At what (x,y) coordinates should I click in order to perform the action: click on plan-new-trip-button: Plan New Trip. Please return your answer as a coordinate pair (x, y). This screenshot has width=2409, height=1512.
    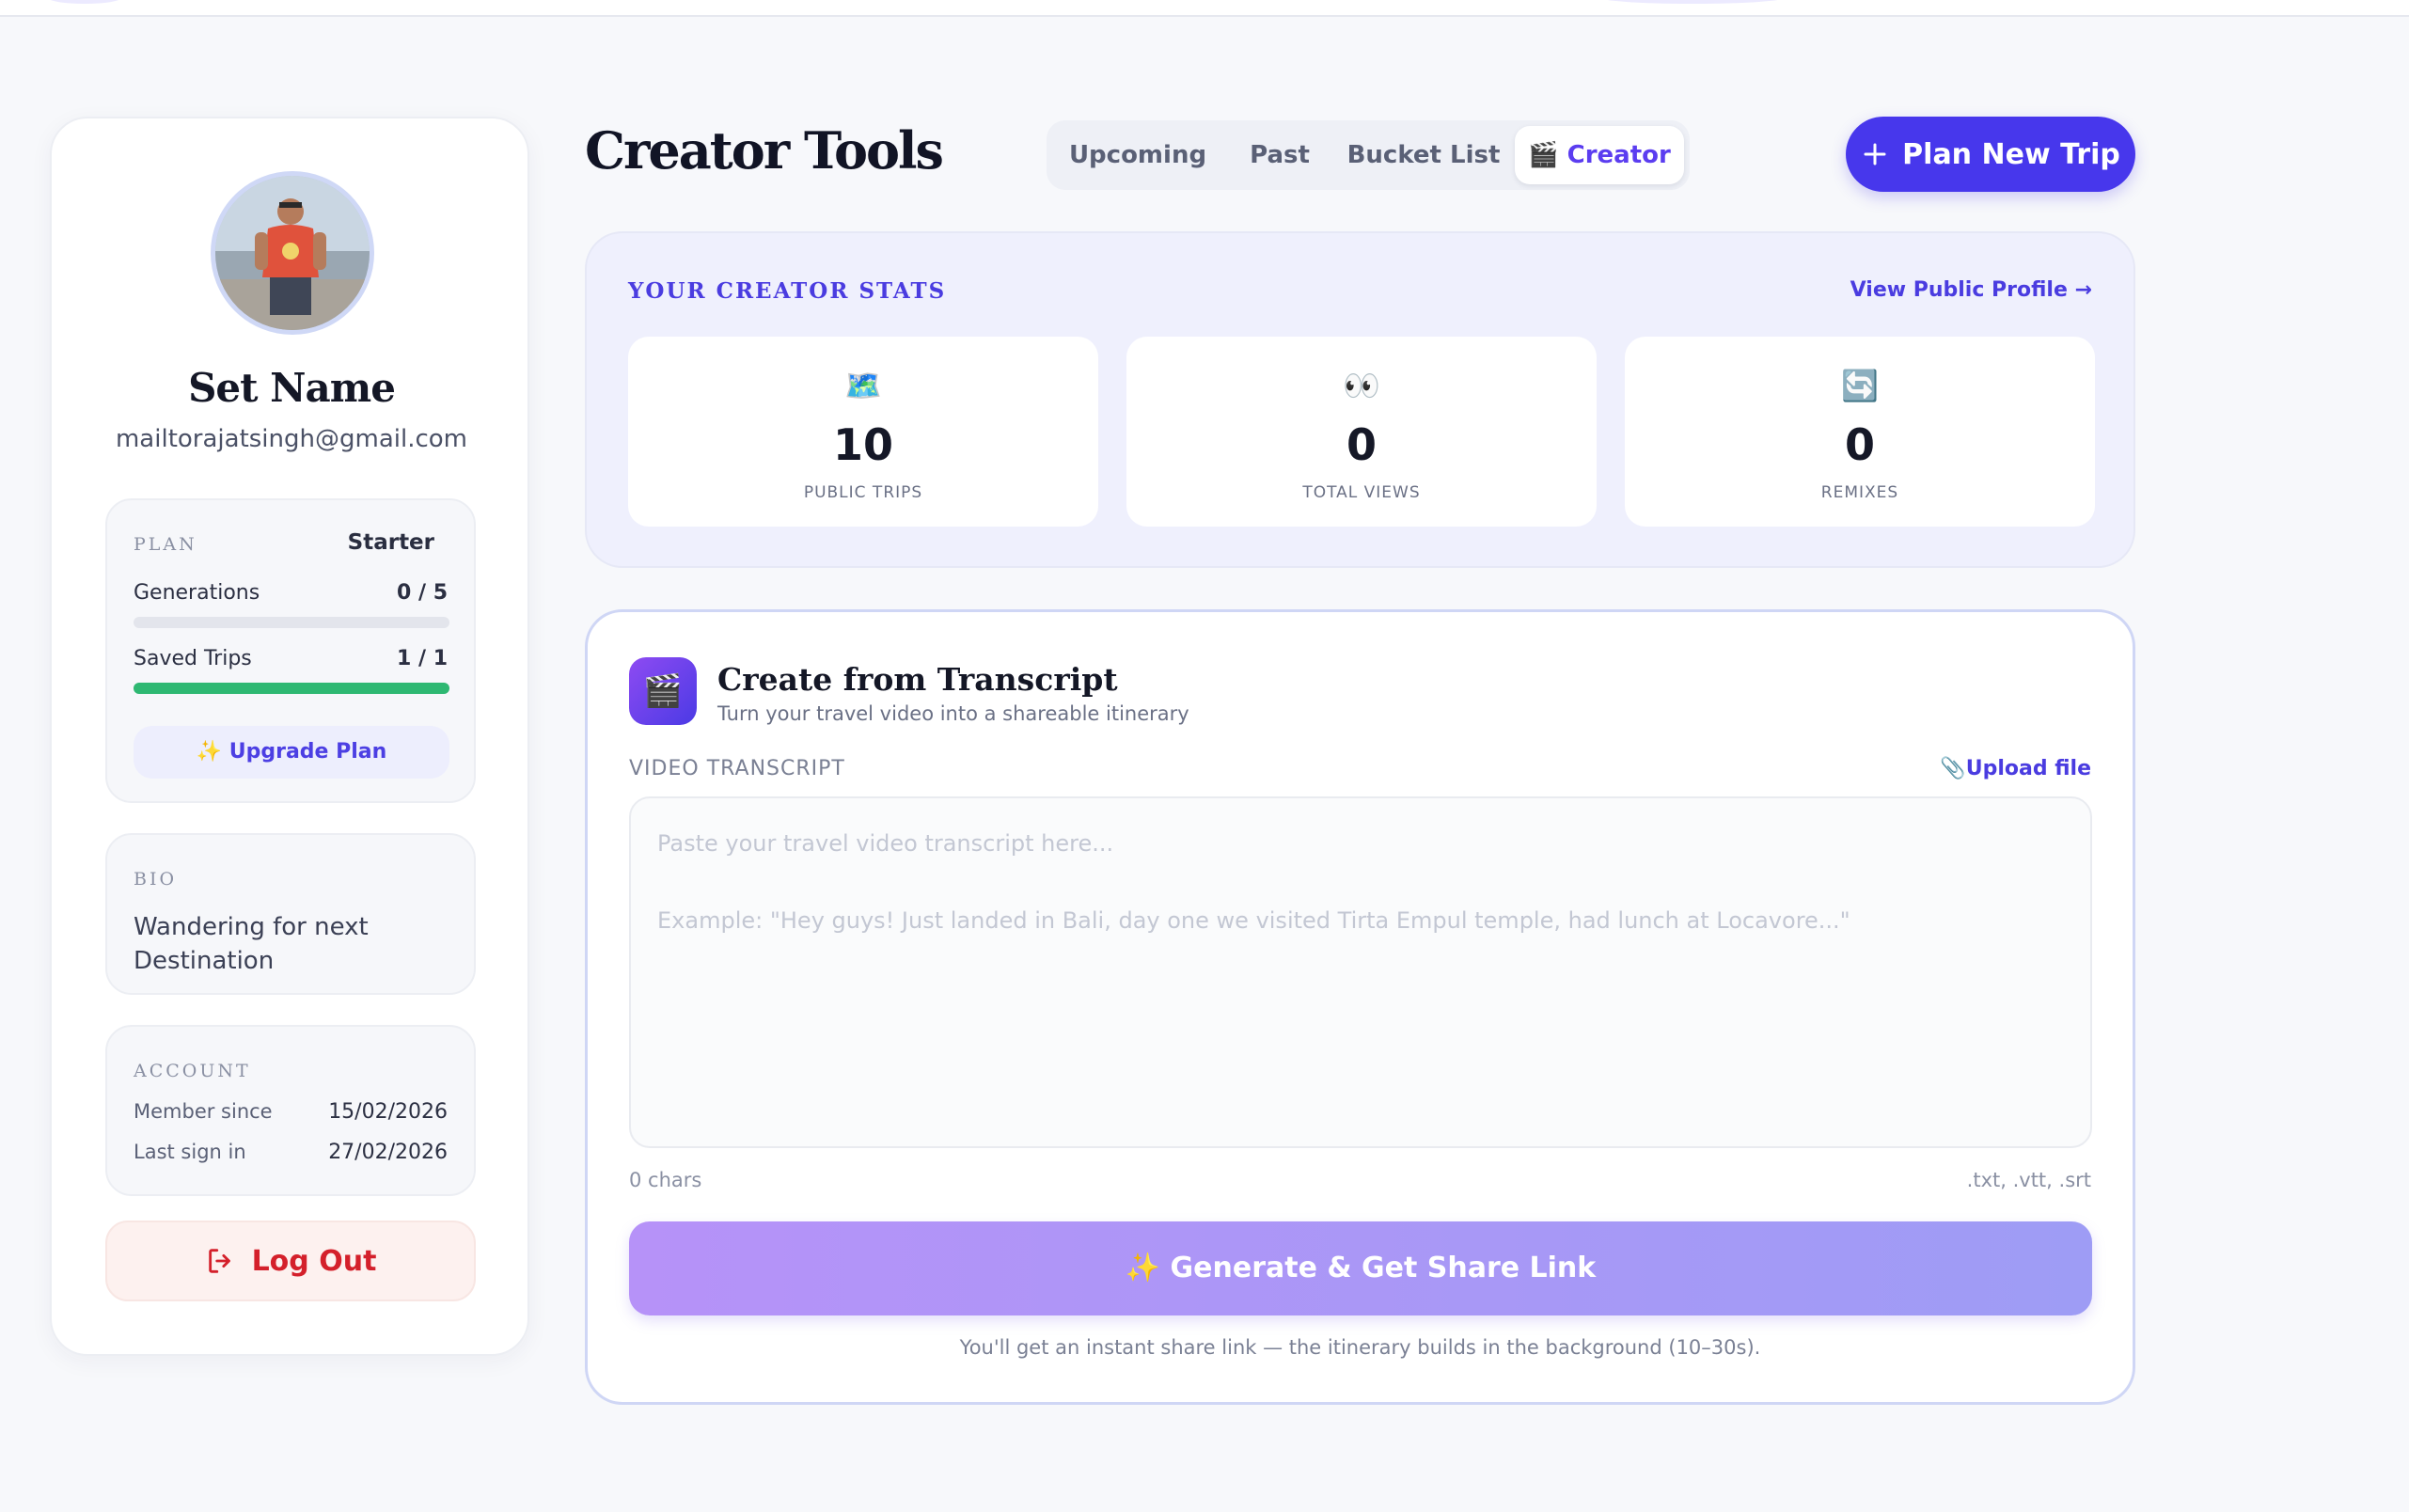
    Looking at the image, I should click on (1991, 154).